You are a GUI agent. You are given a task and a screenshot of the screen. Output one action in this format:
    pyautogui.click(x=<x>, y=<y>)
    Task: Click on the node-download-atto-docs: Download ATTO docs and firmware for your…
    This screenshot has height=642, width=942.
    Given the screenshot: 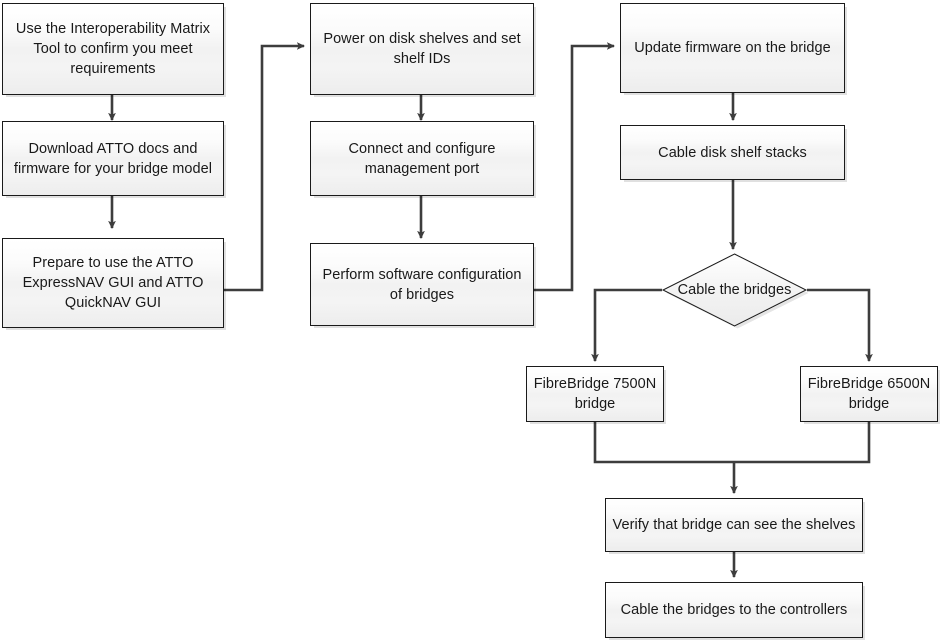 What is the action you would take?
    pyautogui.click(x=113, y=158)
    